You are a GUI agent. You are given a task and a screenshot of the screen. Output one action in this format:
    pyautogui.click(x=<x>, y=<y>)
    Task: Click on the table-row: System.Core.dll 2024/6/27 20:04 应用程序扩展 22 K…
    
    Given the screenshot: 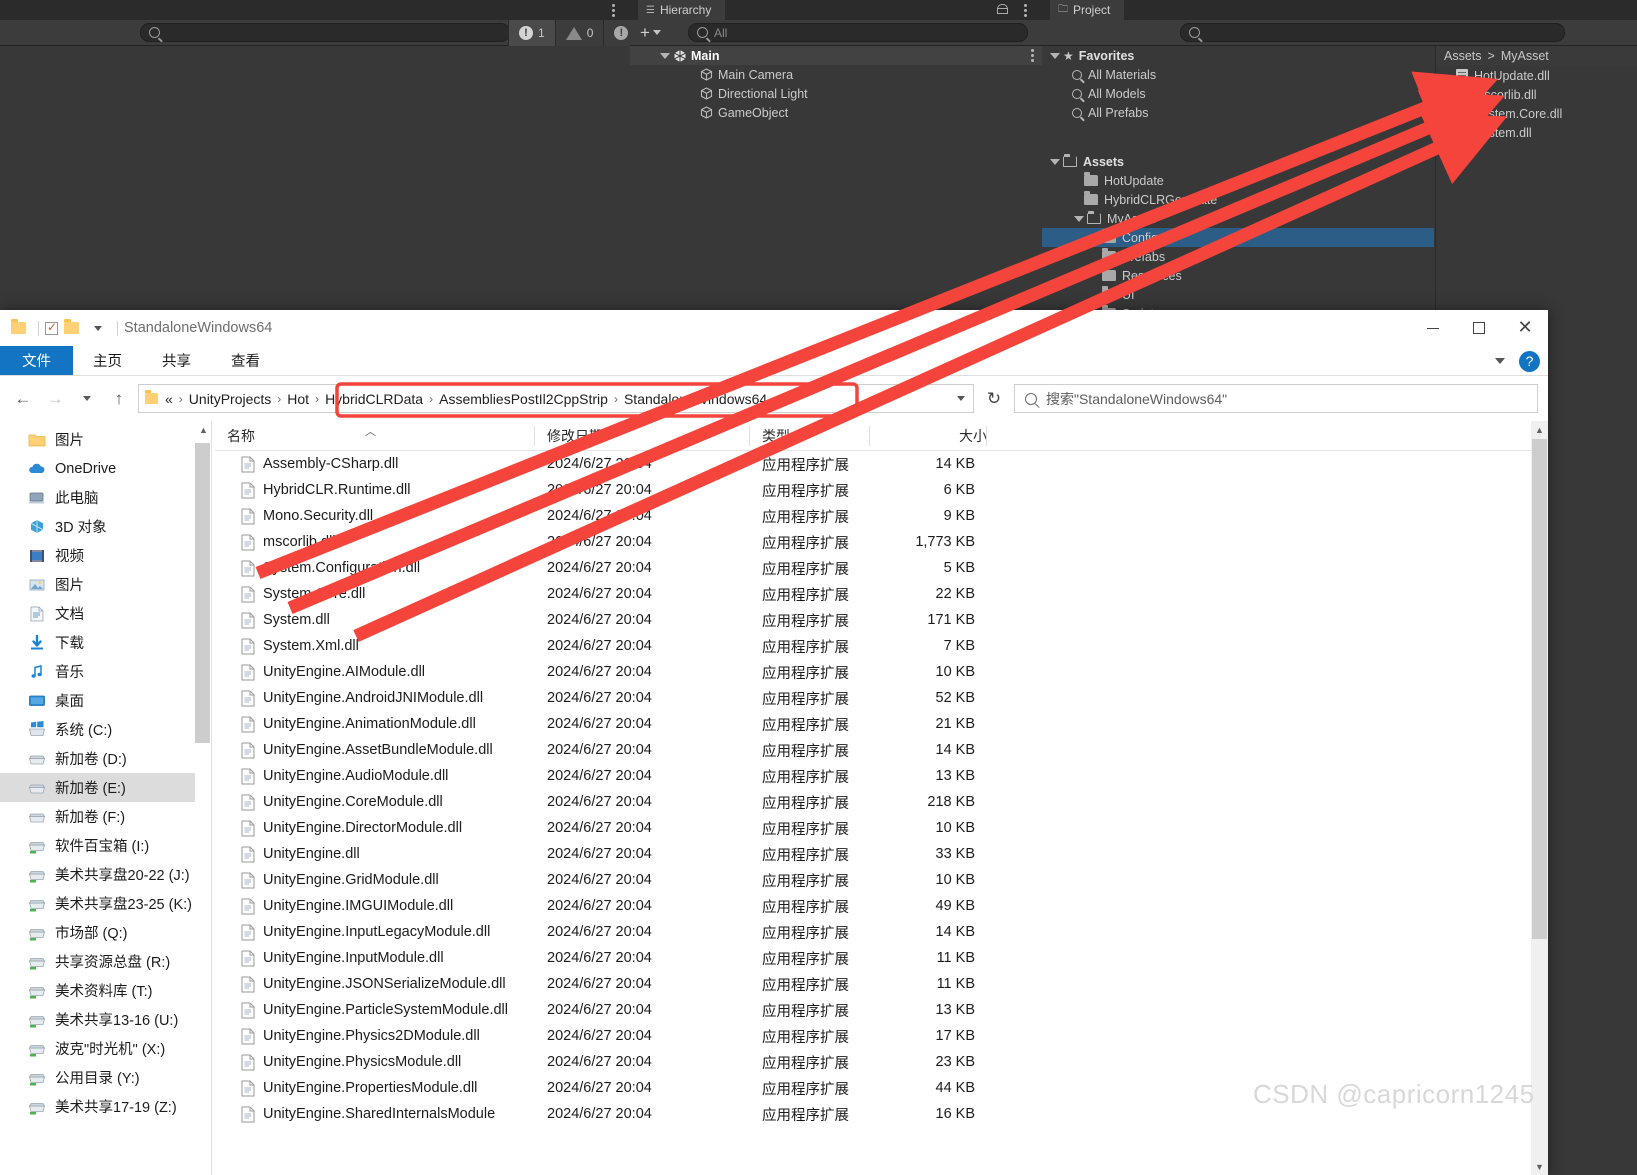 What is the action you would take?
    pyautogui.click(x=881, y=594)
    